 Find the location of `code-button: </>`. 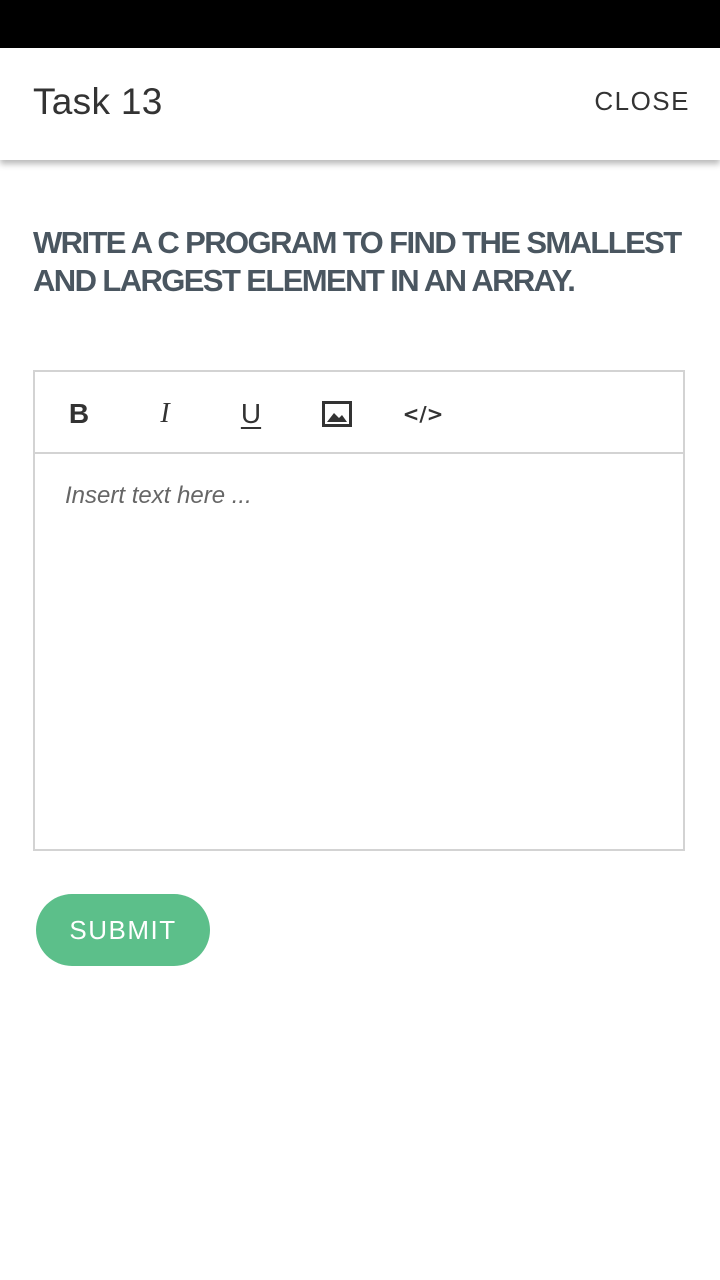

code-button: </> is located at coordinates (423, 414).